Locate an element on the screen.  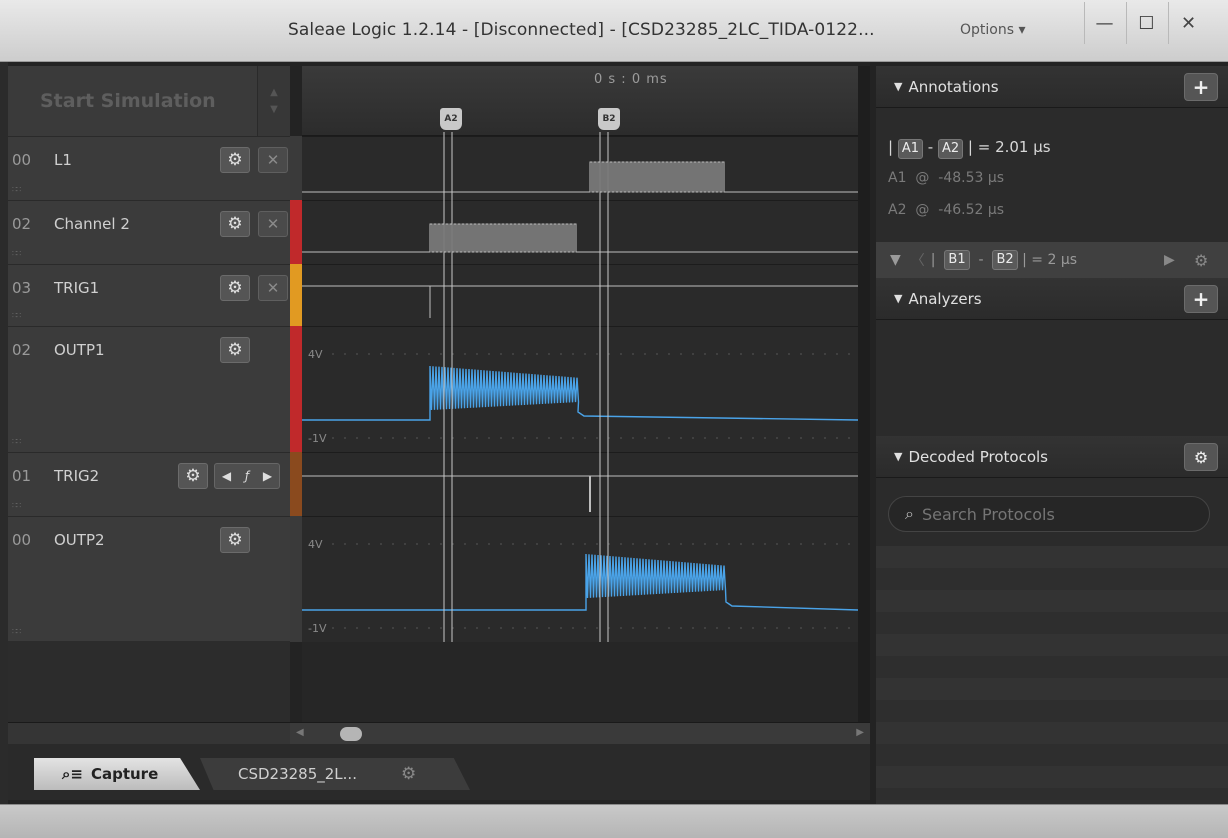
channel-name: L1 is located at coordinates (63, 160).